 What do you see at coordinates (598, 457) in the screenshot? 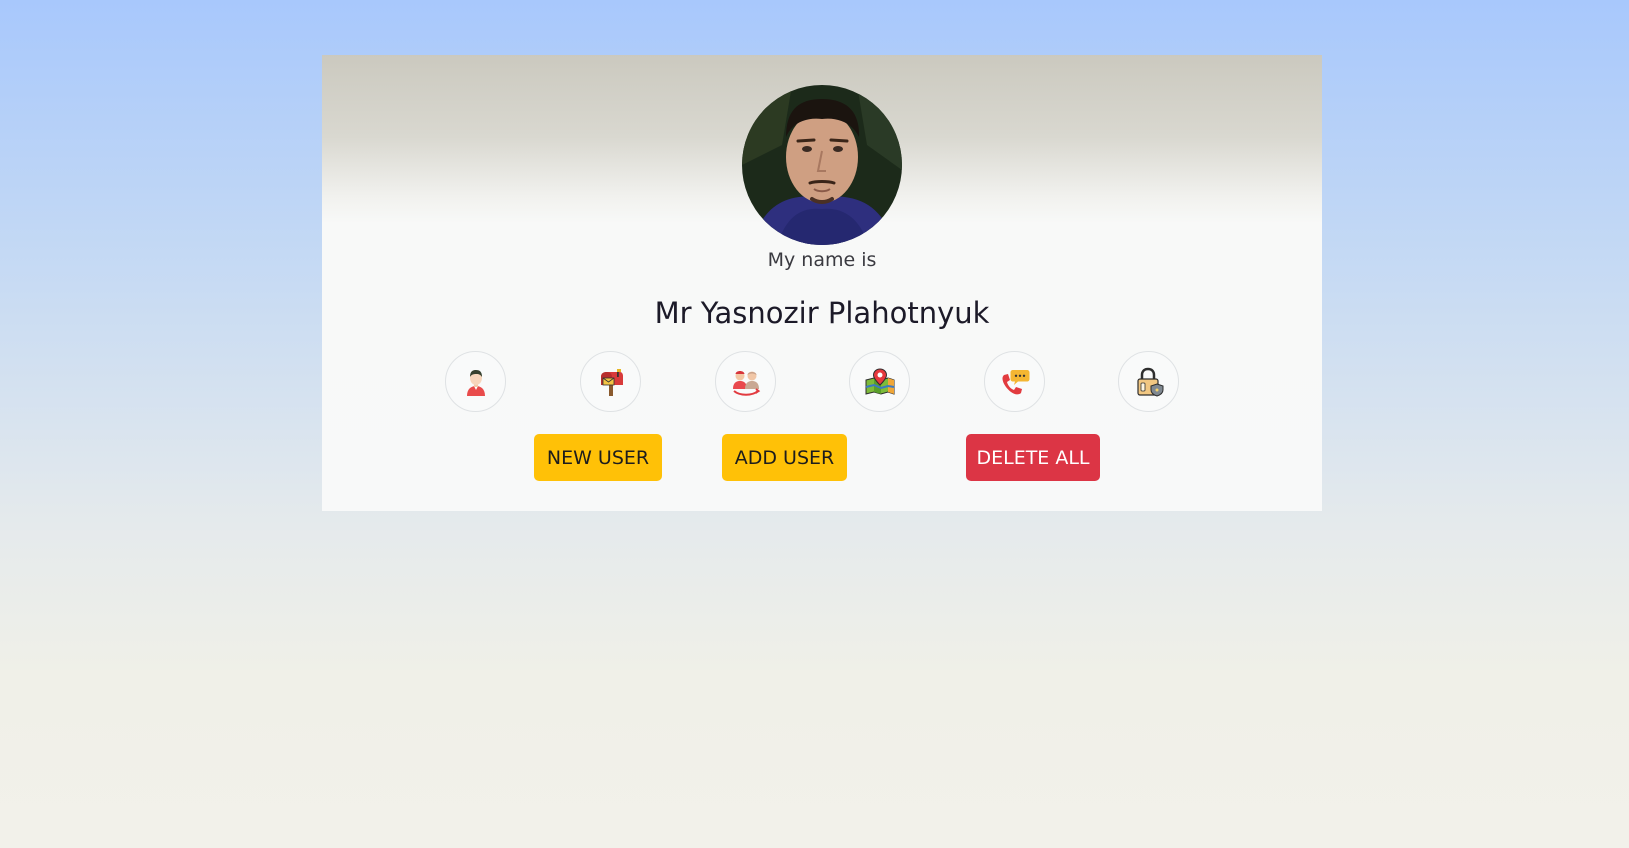
I see `new-user-button: NEW USER` at bounding box center [598, 457].